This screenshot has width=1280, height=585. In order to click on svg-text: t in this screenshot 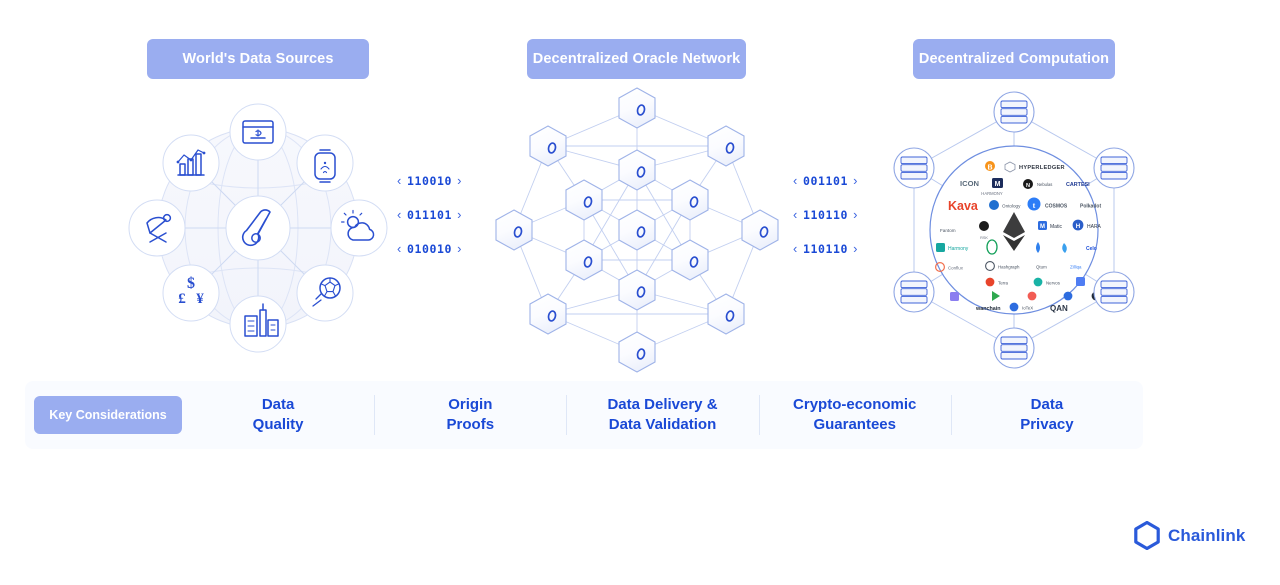, I will do `click(1034, 205)`.